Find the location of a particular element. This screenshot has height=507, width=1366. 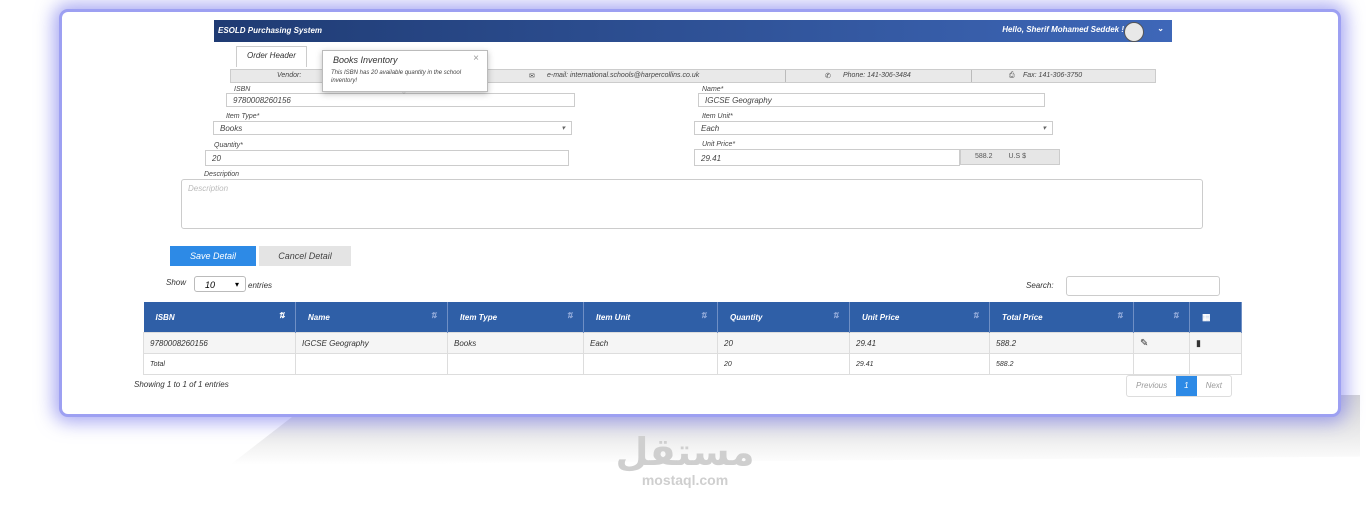

col-actions: ⇅ is located at coordinates (1161, 317).